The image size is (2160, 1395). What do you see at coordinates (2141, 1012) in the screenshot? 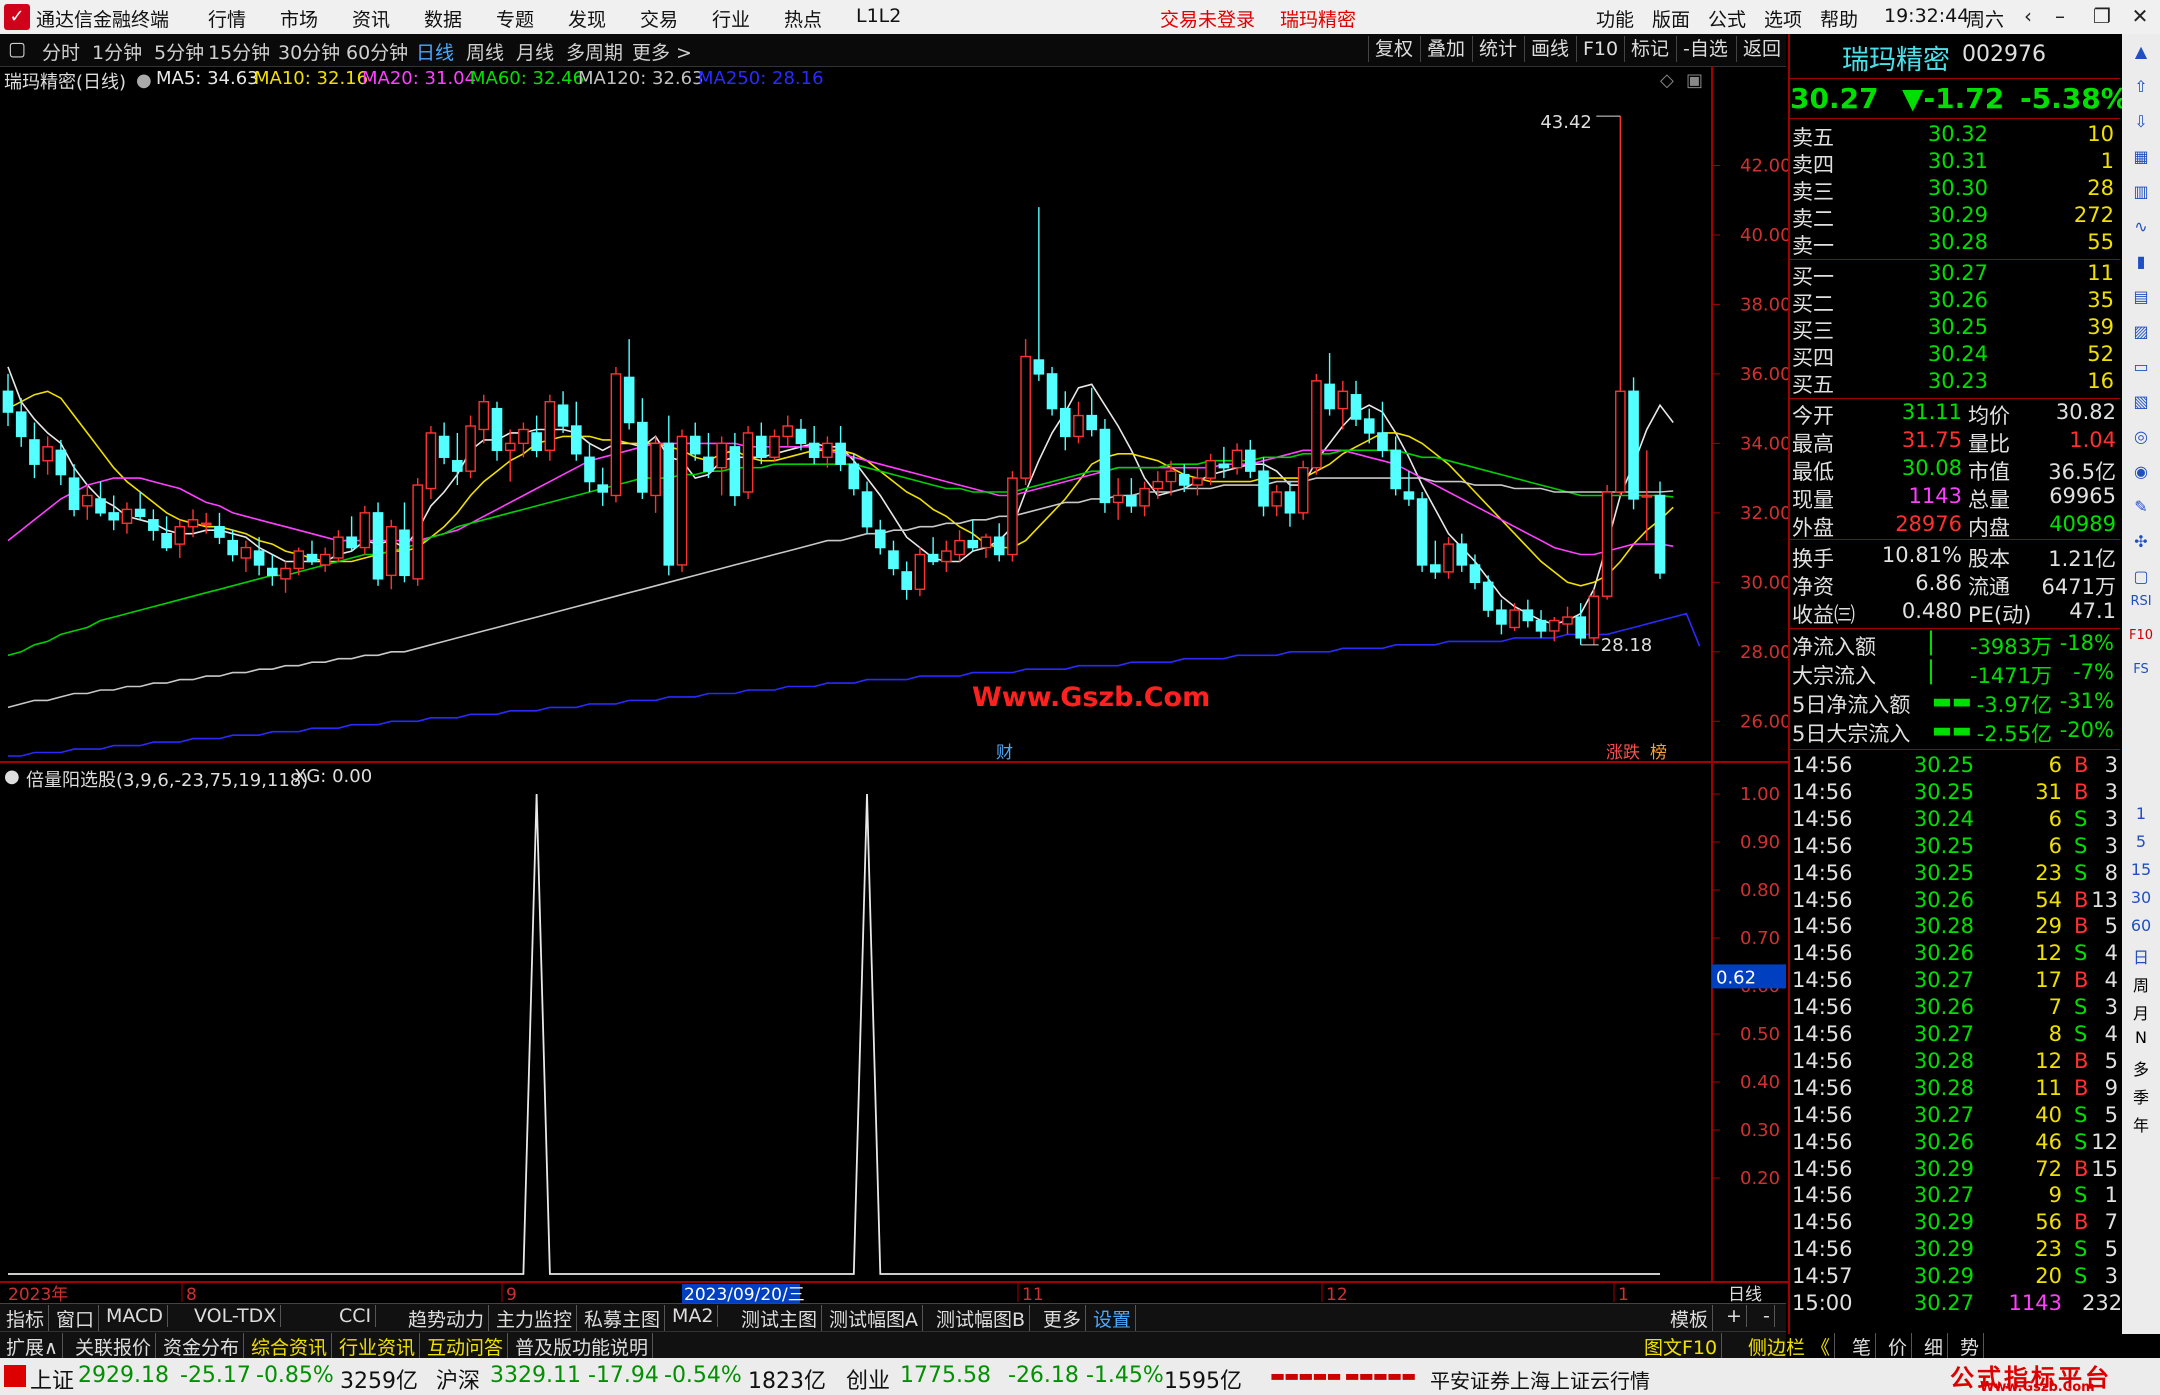
I see `side-period-7: 月` at bounding box center [2141, 1012].